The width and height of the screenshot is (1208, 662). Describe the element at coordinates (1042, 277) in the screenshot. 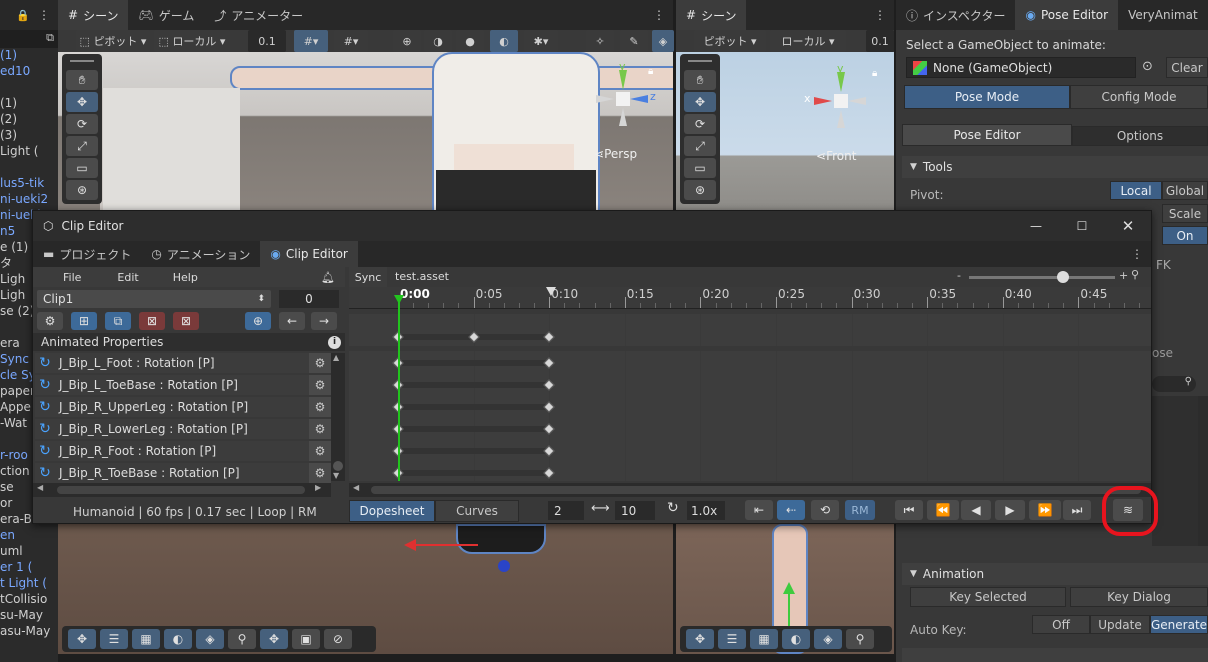

I see `zoom-slider` at that location.